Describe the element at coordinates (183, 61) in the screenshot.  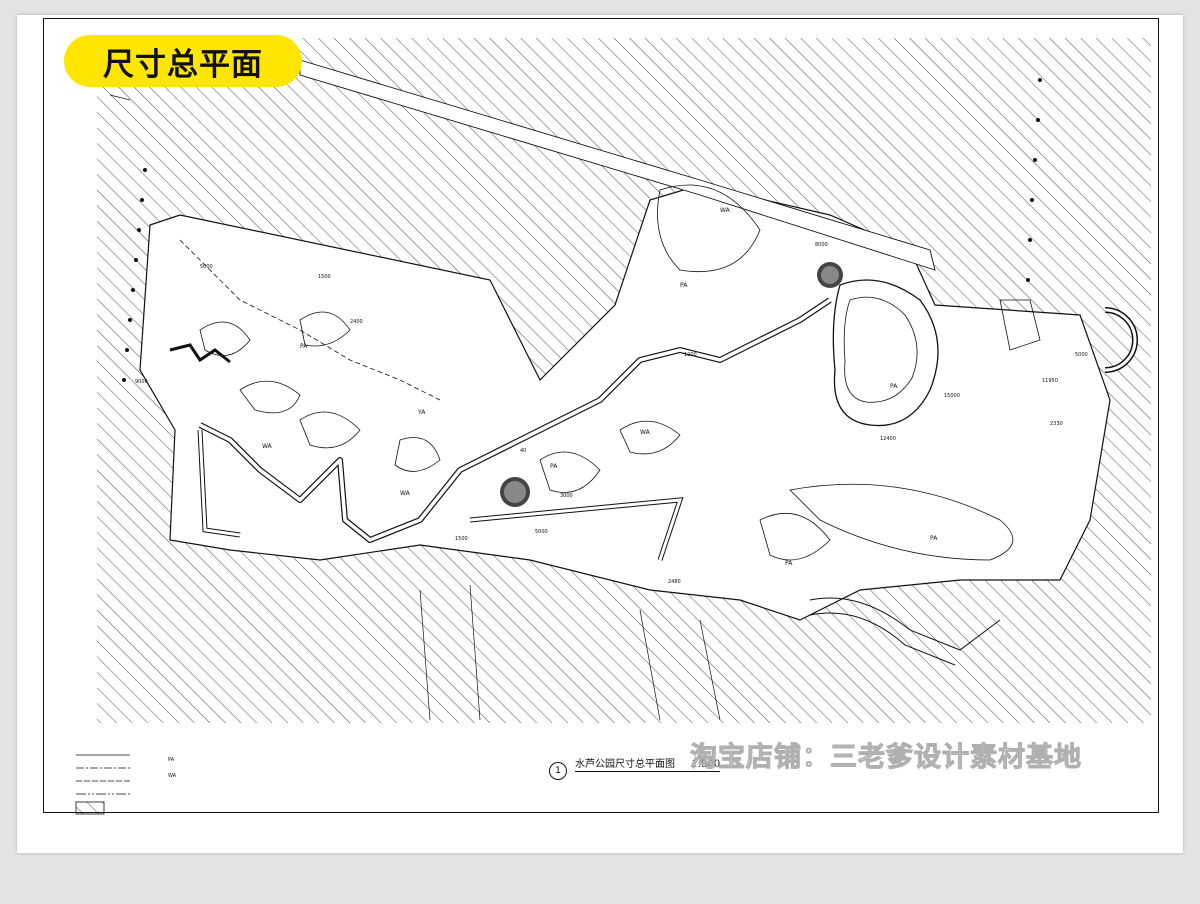
I see `page-title: 尺寸总平面` at that location.